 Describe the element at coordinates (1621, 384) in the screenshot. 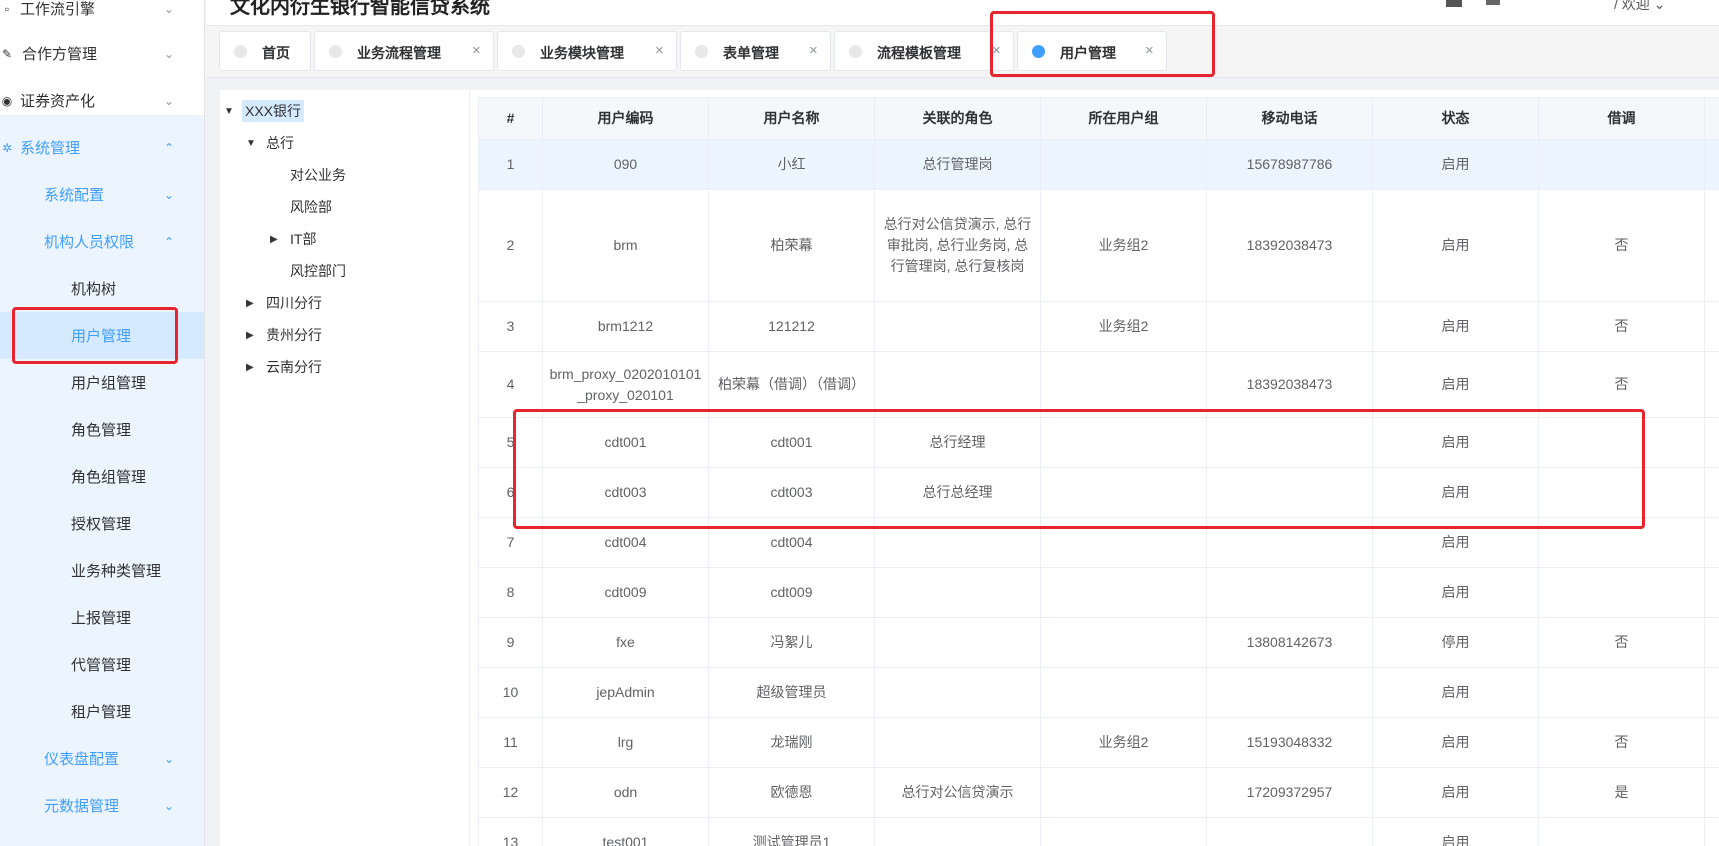

I see `table-cell-loan: 否` at that location.